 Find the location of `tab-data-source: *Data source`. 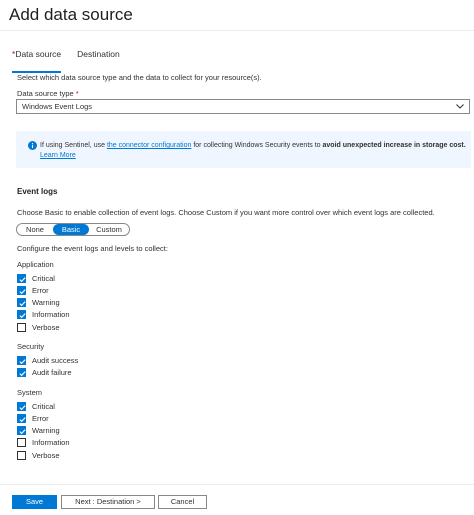

tab-data-source: *Data source is located at coordinates (37, 61).